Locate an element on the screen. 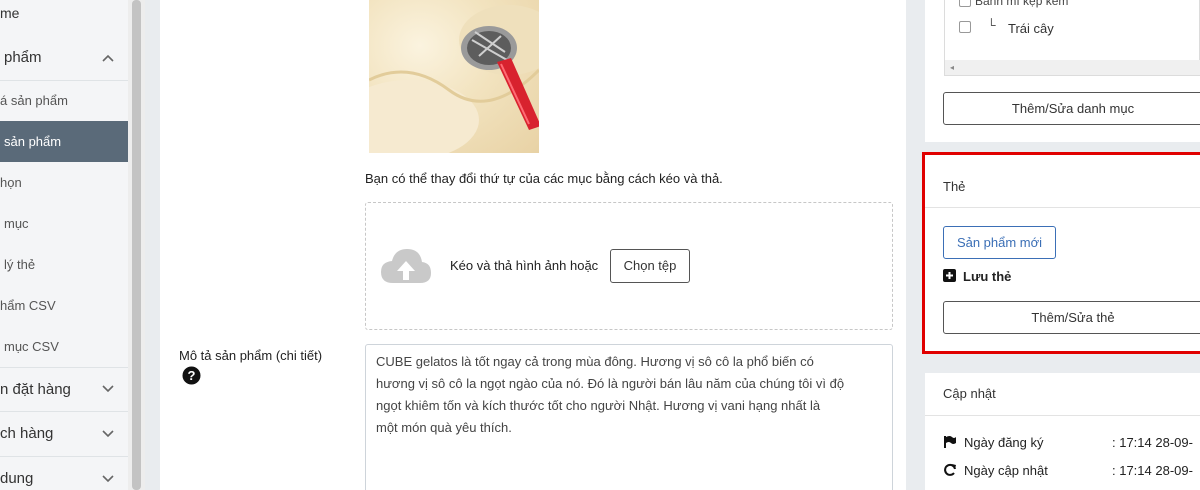  tag-panel-title: Thẻ is located at coordinates (954, 186).